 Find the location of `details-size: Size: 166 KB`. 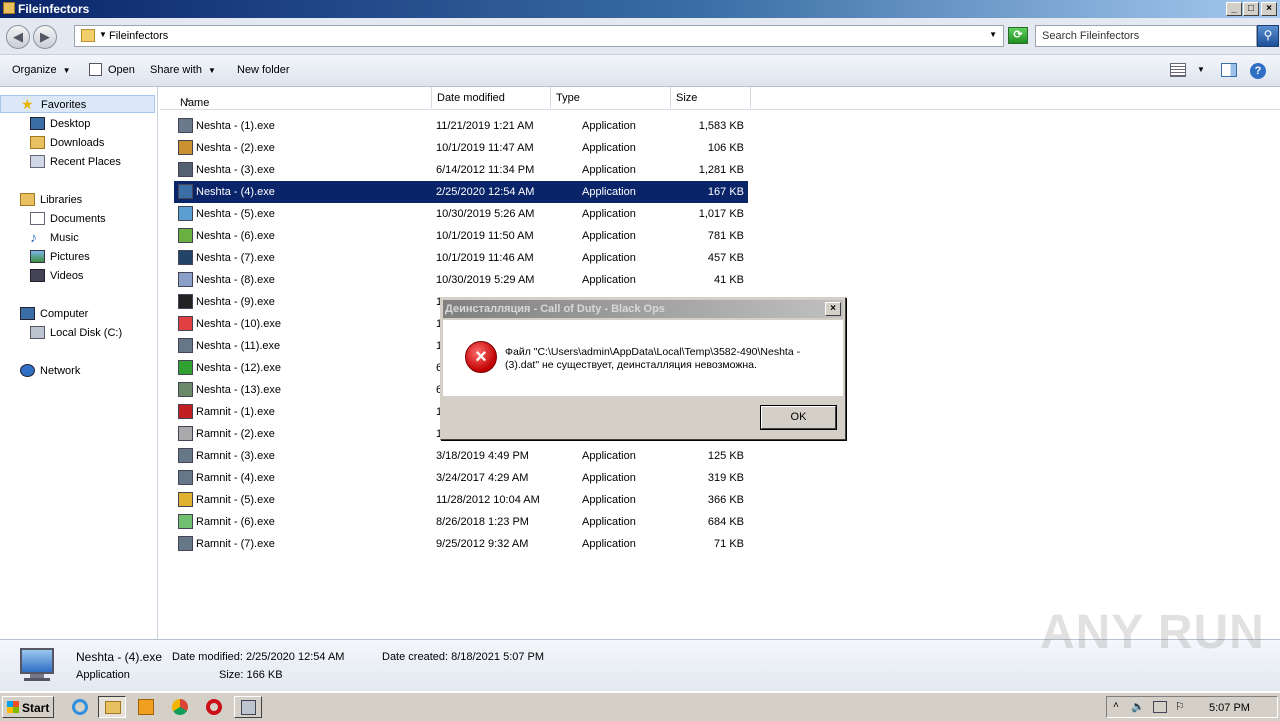

details-size: Size: 166 KB is located at coordinates (251, 675).